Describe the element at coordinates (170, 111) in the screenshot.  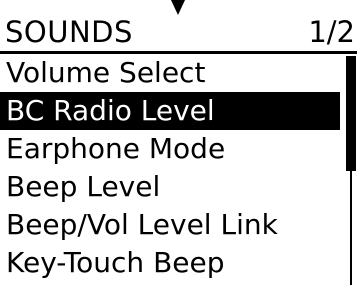
I see `menu-item-bc-radio-level: BC Radio Level` at that location.